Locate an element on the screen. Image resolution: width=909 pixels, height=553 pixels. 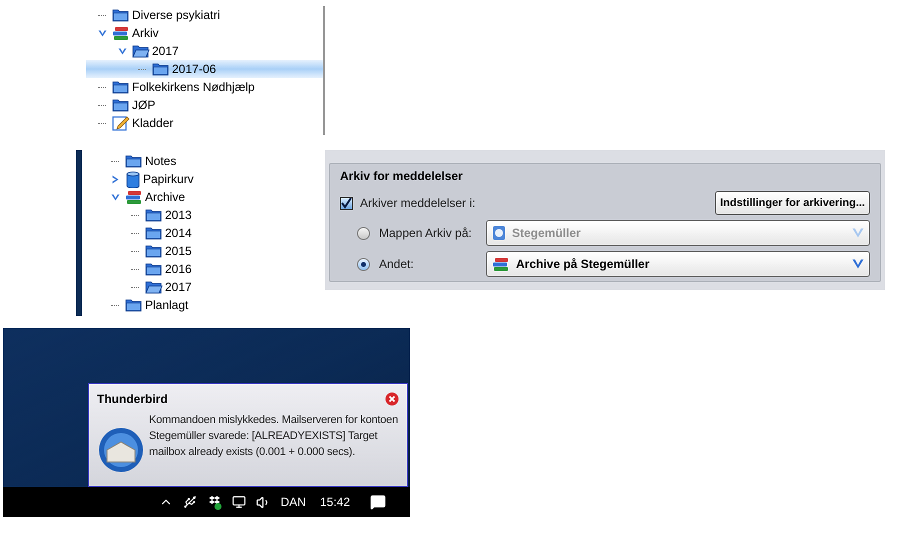
close-icon is located at coordinates (392, 399).